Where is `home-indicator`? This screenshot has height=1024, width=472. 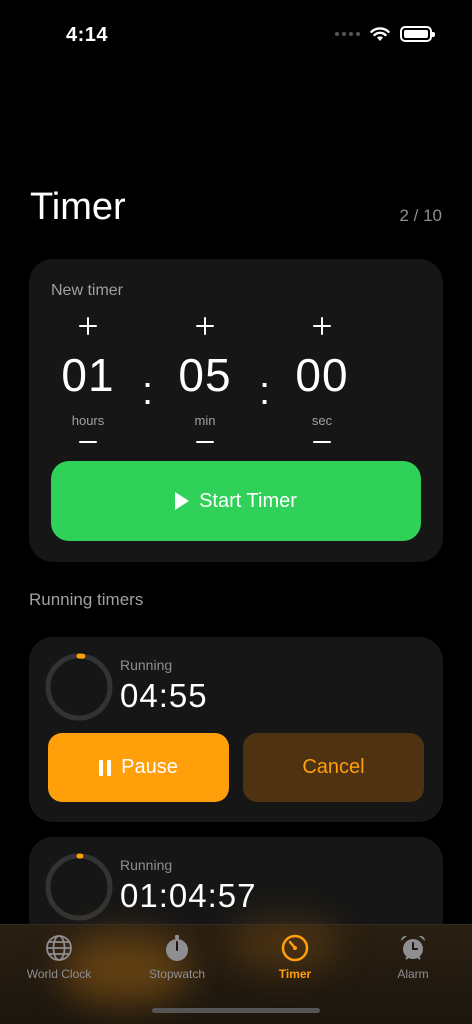 home-indicator is located at coordinates (236, 1010).